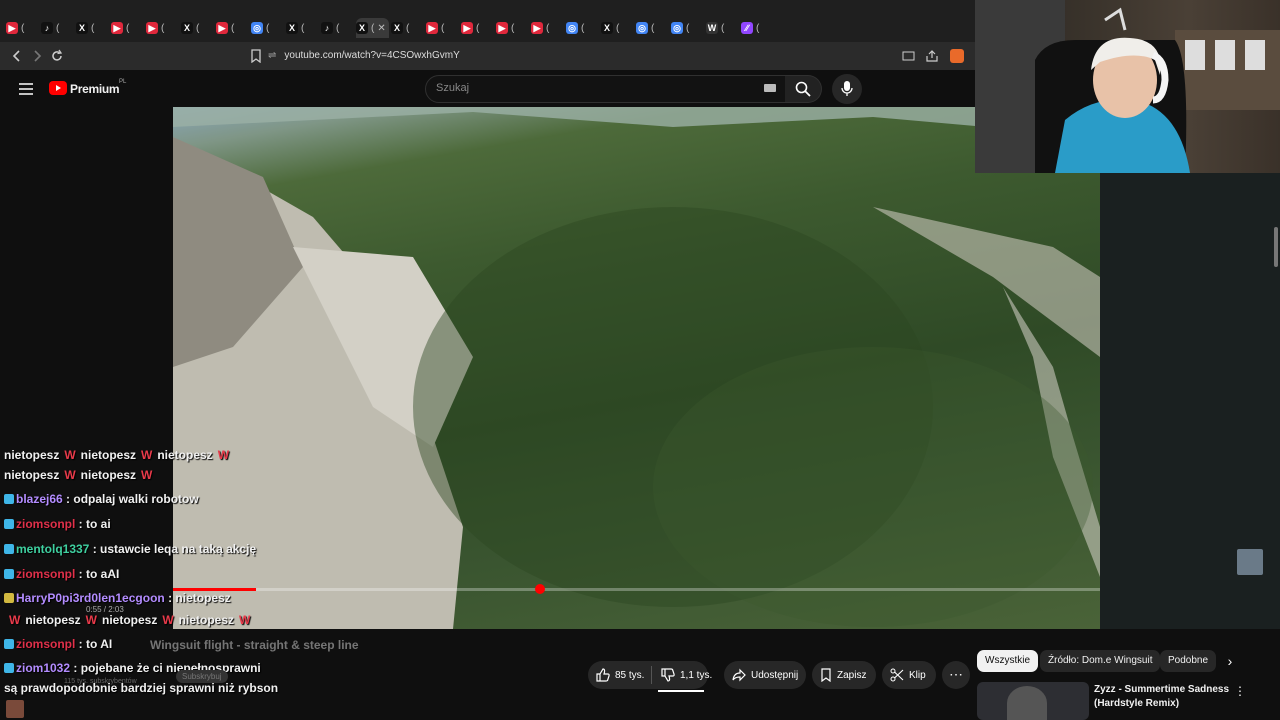 Image resolution: width=1280 pixels, height=720 pixels. I want to click on video-time: 0:55 / 2:03, so click(105, 609).